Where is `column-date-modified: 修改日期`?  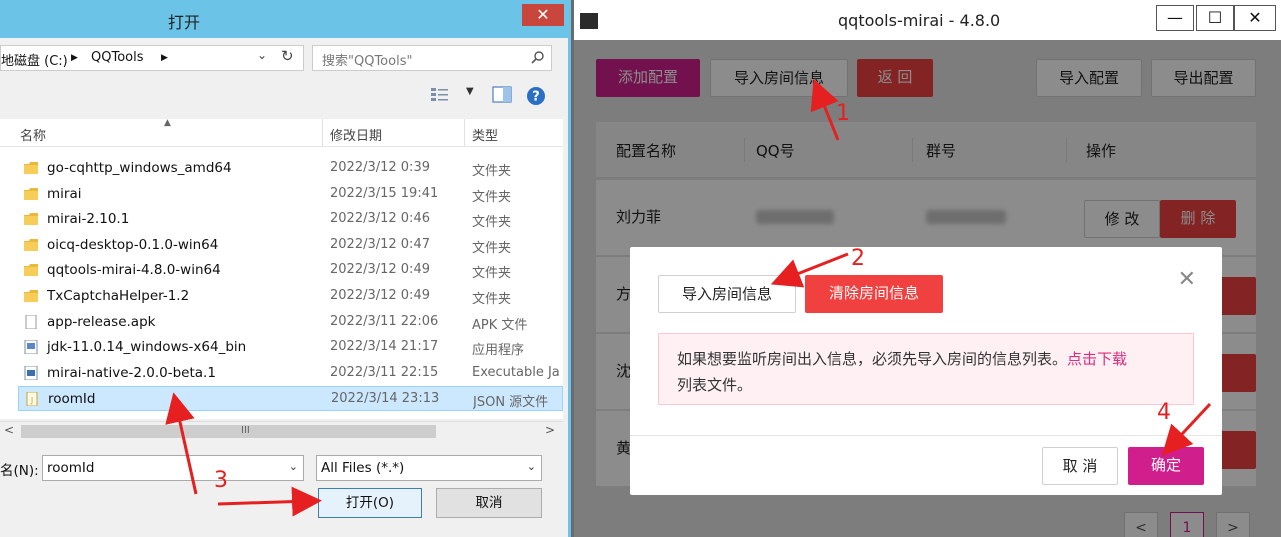
column-date-modified: 修改日期 is located at coordinates (356, 134).